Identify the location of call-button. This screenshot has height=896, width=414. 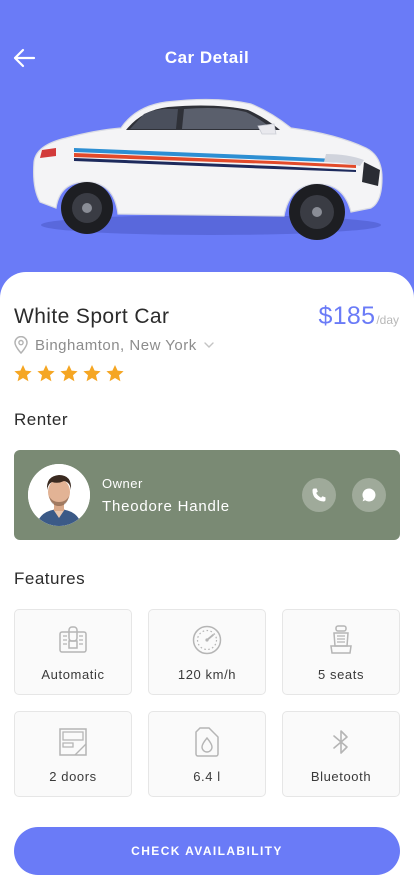
(319, 495).